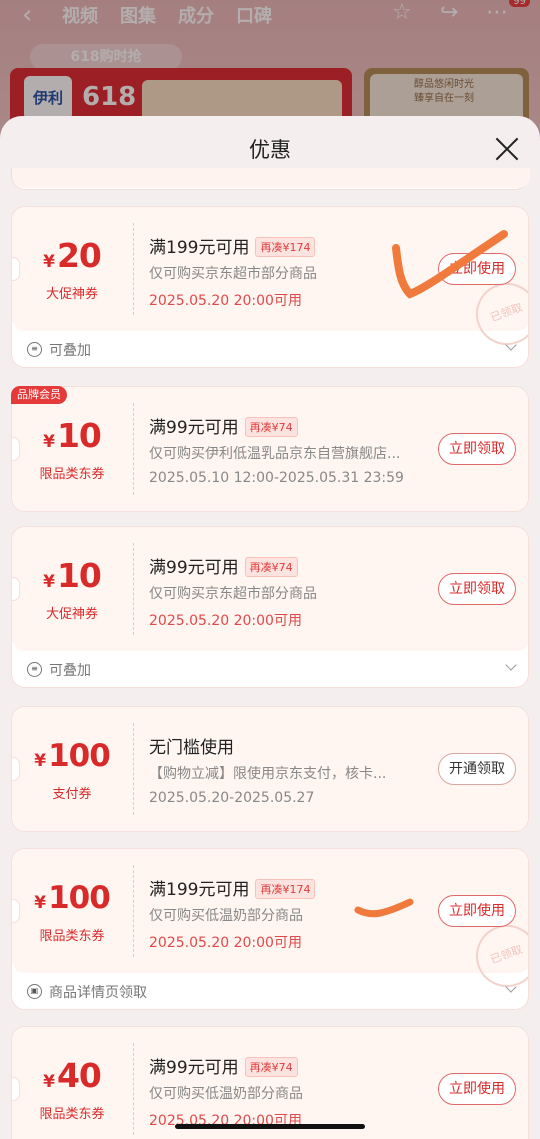 The width and height of the screenshot is (540, 1139). What do you see at coordinates (276, 478) in the screenshot?
I see `coupon-time: 2025.05.10 12:00-2025.05.31 23:59` at bounding box center [276, 478].